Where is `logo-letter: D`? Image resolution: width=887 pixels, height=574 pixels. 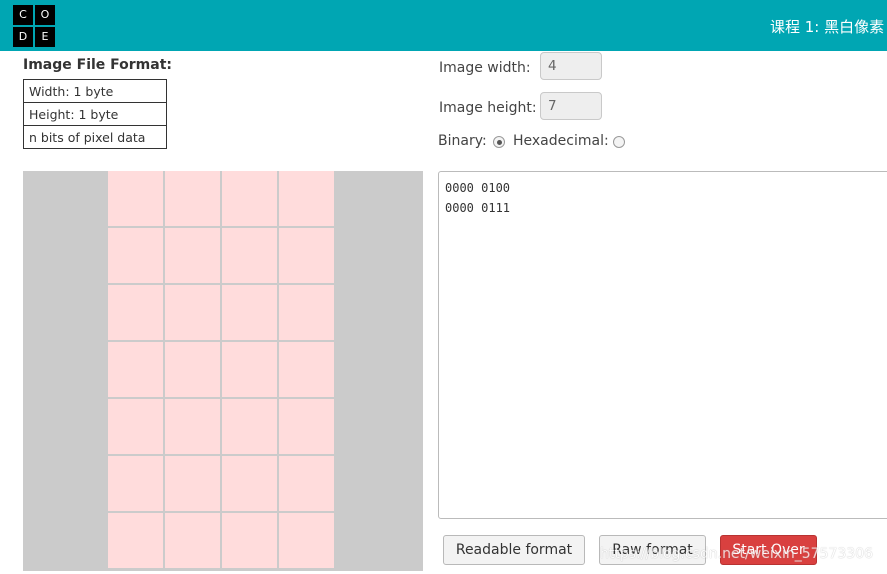 logo-letter: D is located at coordinates (23, 37).